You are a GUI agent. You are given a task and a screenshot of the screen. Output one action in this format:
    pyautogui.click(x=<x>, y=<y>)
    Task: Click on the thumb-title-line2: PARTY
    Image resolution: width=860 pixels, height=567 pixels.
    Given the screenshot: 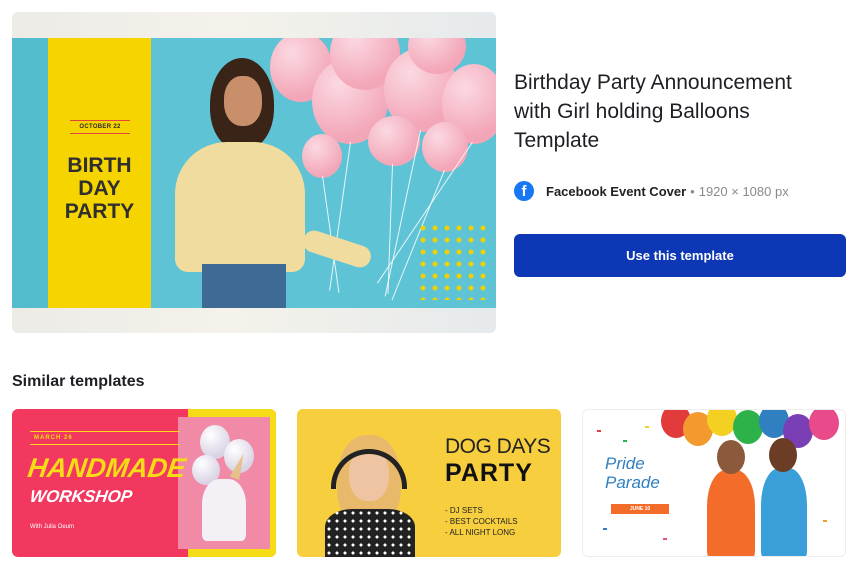 What is the action you would take?
    pyautogui.click(x=489, y=473)
    